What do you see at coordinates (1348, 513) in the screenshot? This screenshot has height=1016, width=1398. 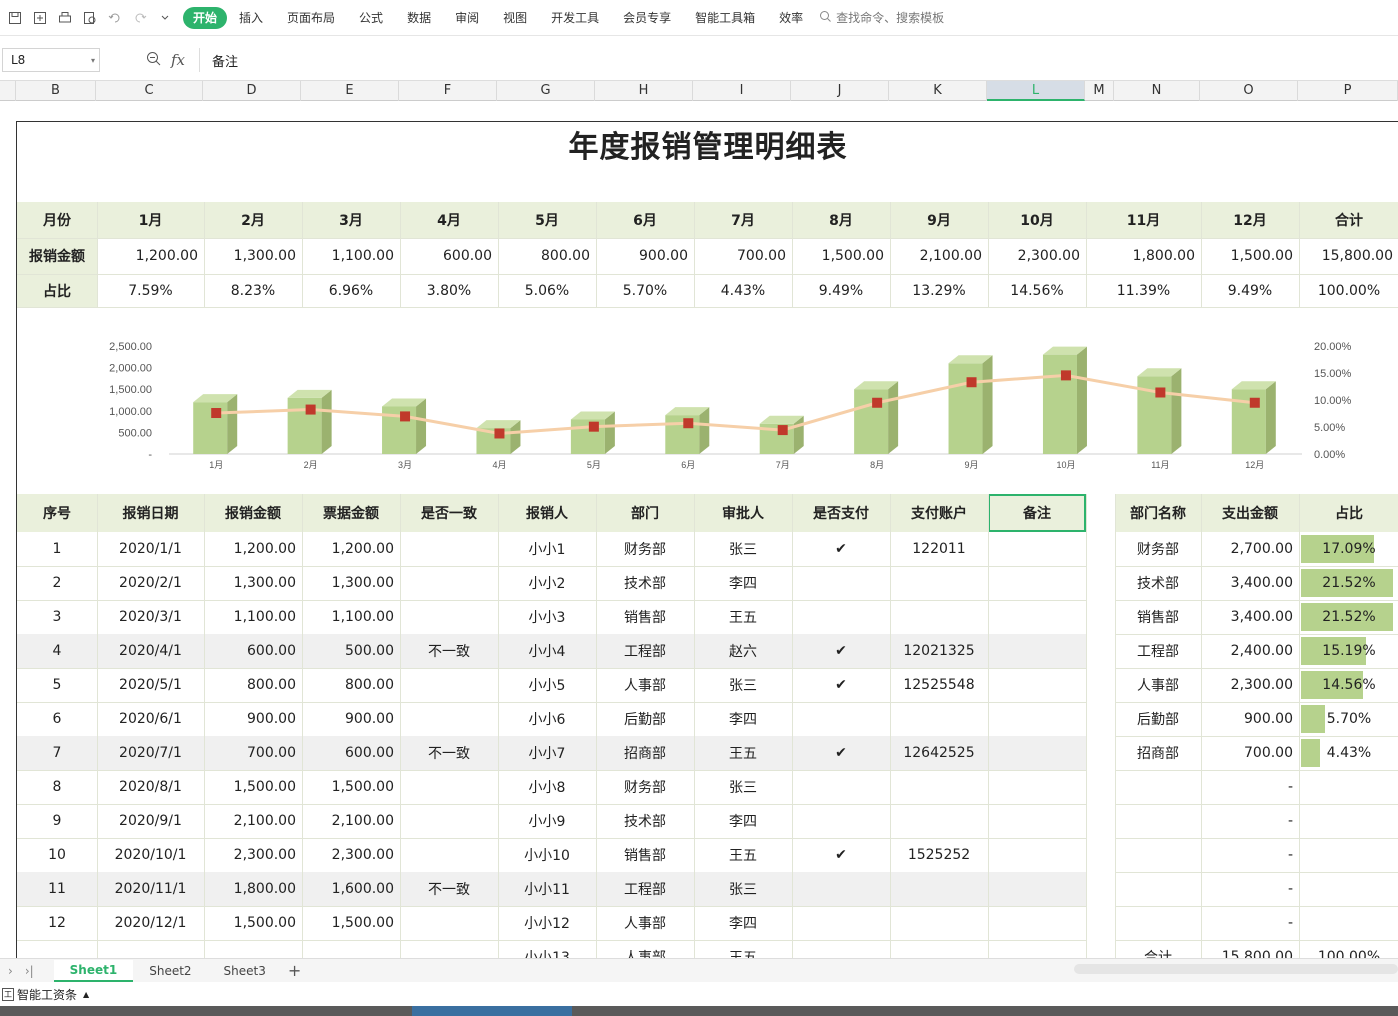 I see `dept-header: 占比` at bounding box center [1348, 513].